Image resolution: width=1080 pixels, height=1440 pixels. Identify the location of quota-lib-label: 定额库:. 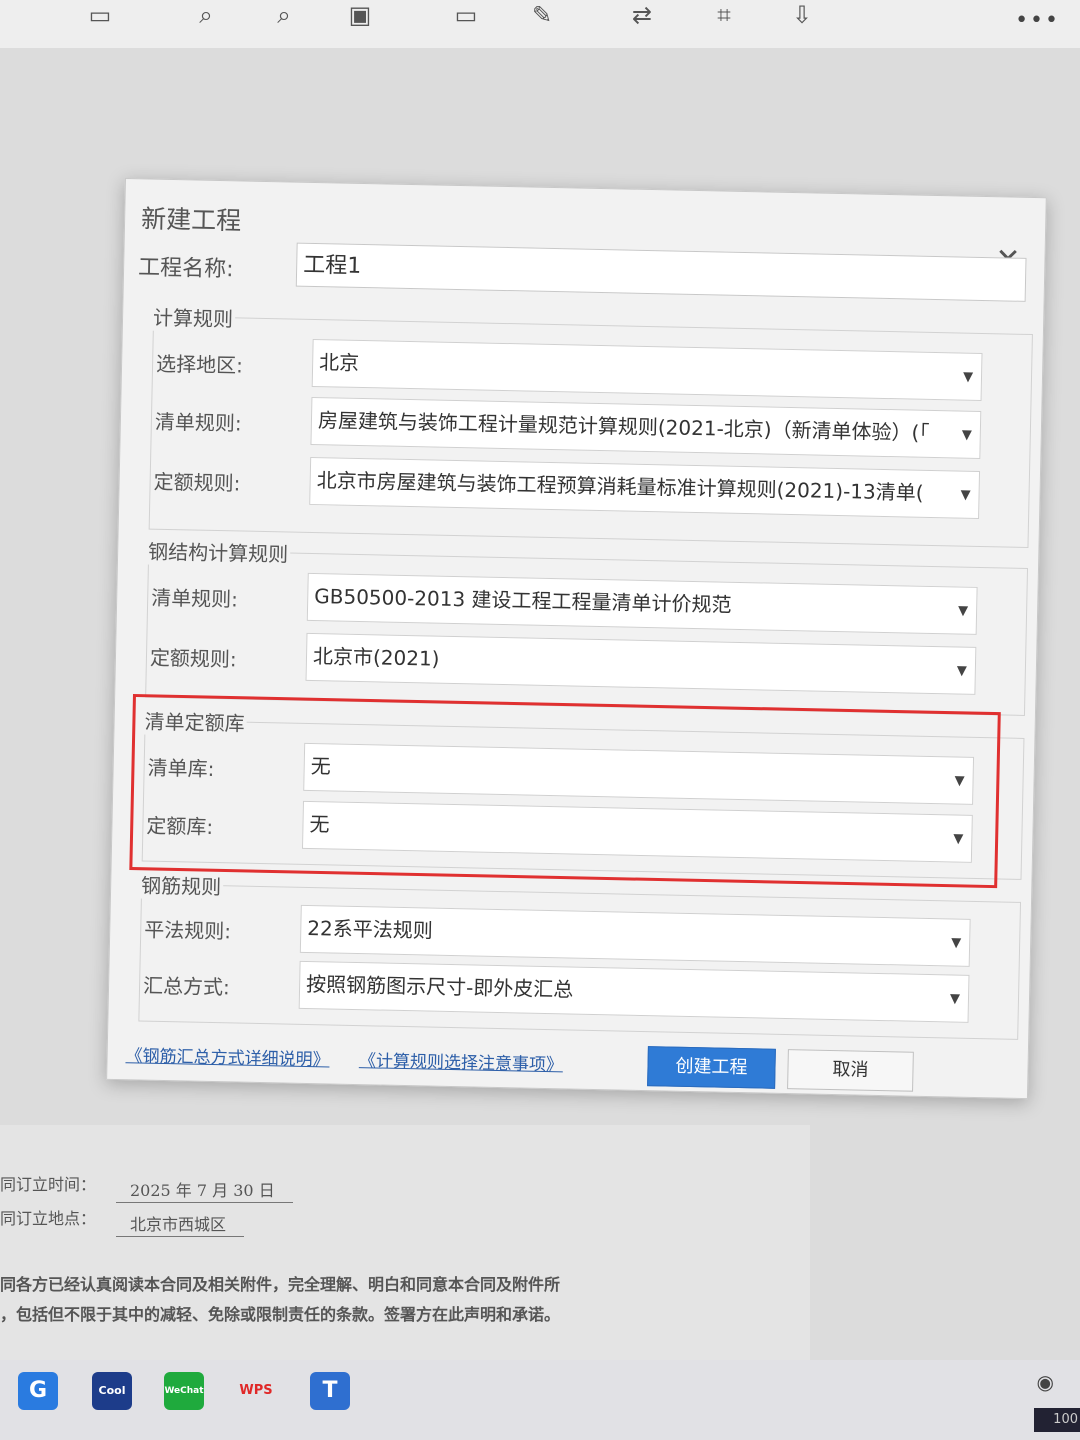
(180, 826).